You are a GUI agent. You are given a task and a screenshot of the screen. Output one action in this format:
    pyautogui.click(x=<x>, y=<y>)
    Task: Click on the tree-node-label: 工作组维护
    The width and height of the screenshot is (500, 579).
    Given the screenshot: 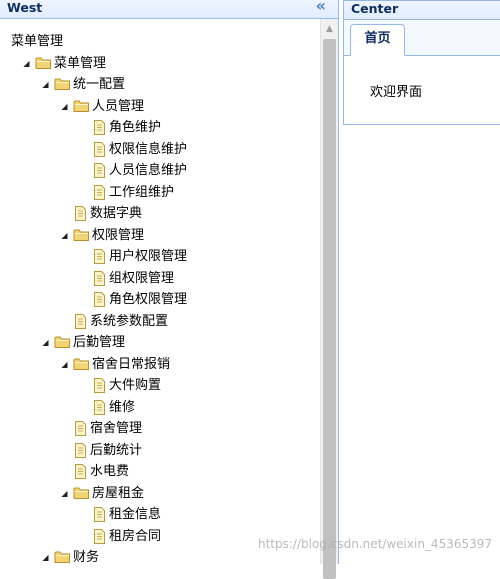 What is the action you would take?
    pyautogui.click(x=142, y=192)
    